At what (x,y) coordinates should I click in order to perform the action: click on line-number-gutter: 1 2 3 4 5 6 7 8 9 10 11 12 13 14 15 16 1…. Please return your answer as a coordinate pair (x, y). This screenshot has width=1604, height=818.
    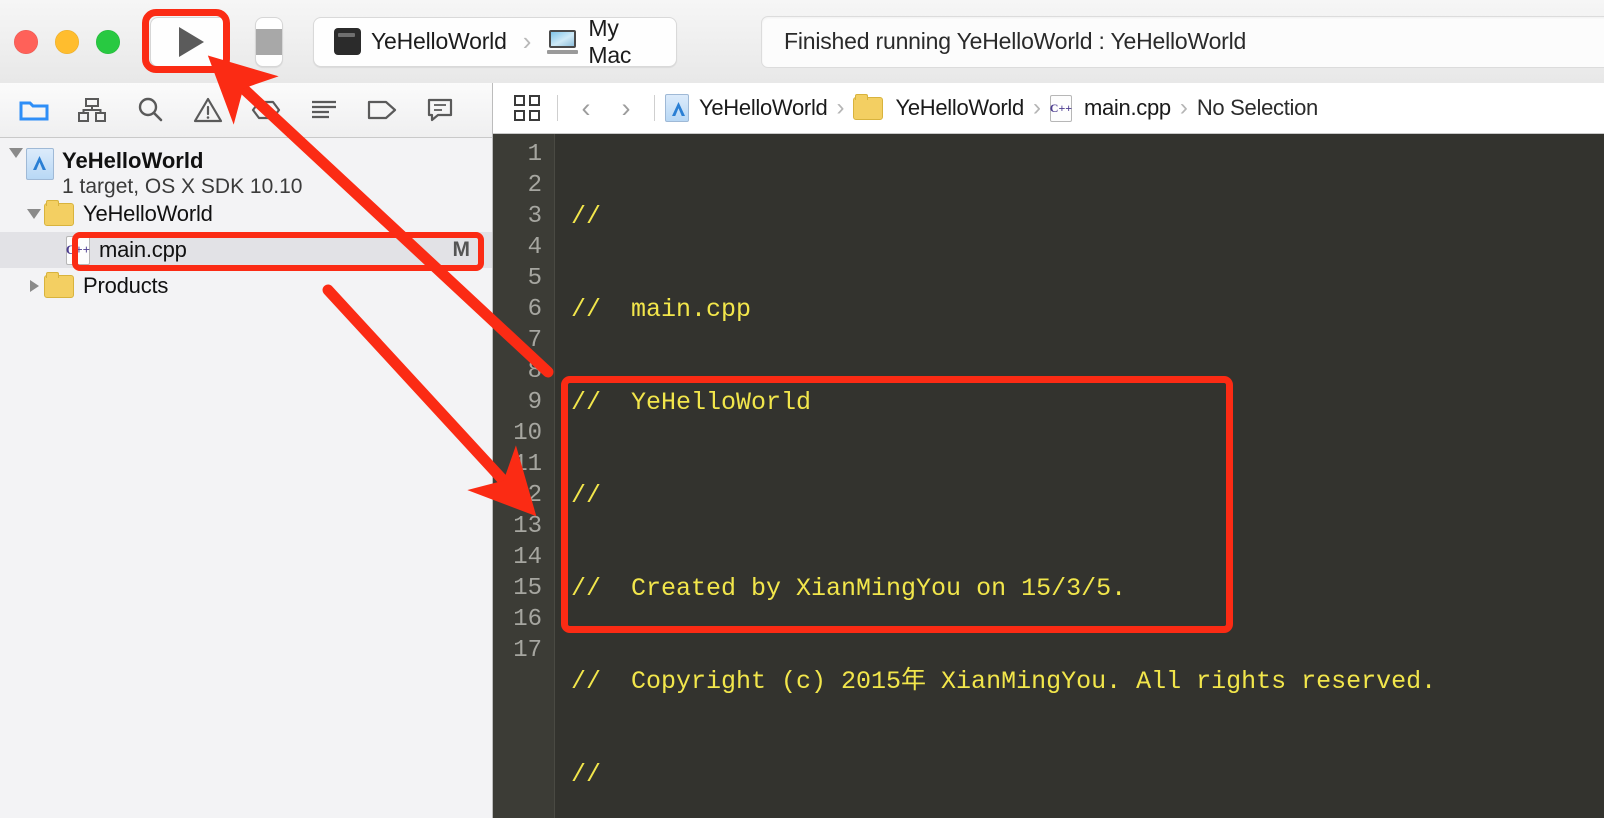
    Looking at the image, I should click on (524, 476).